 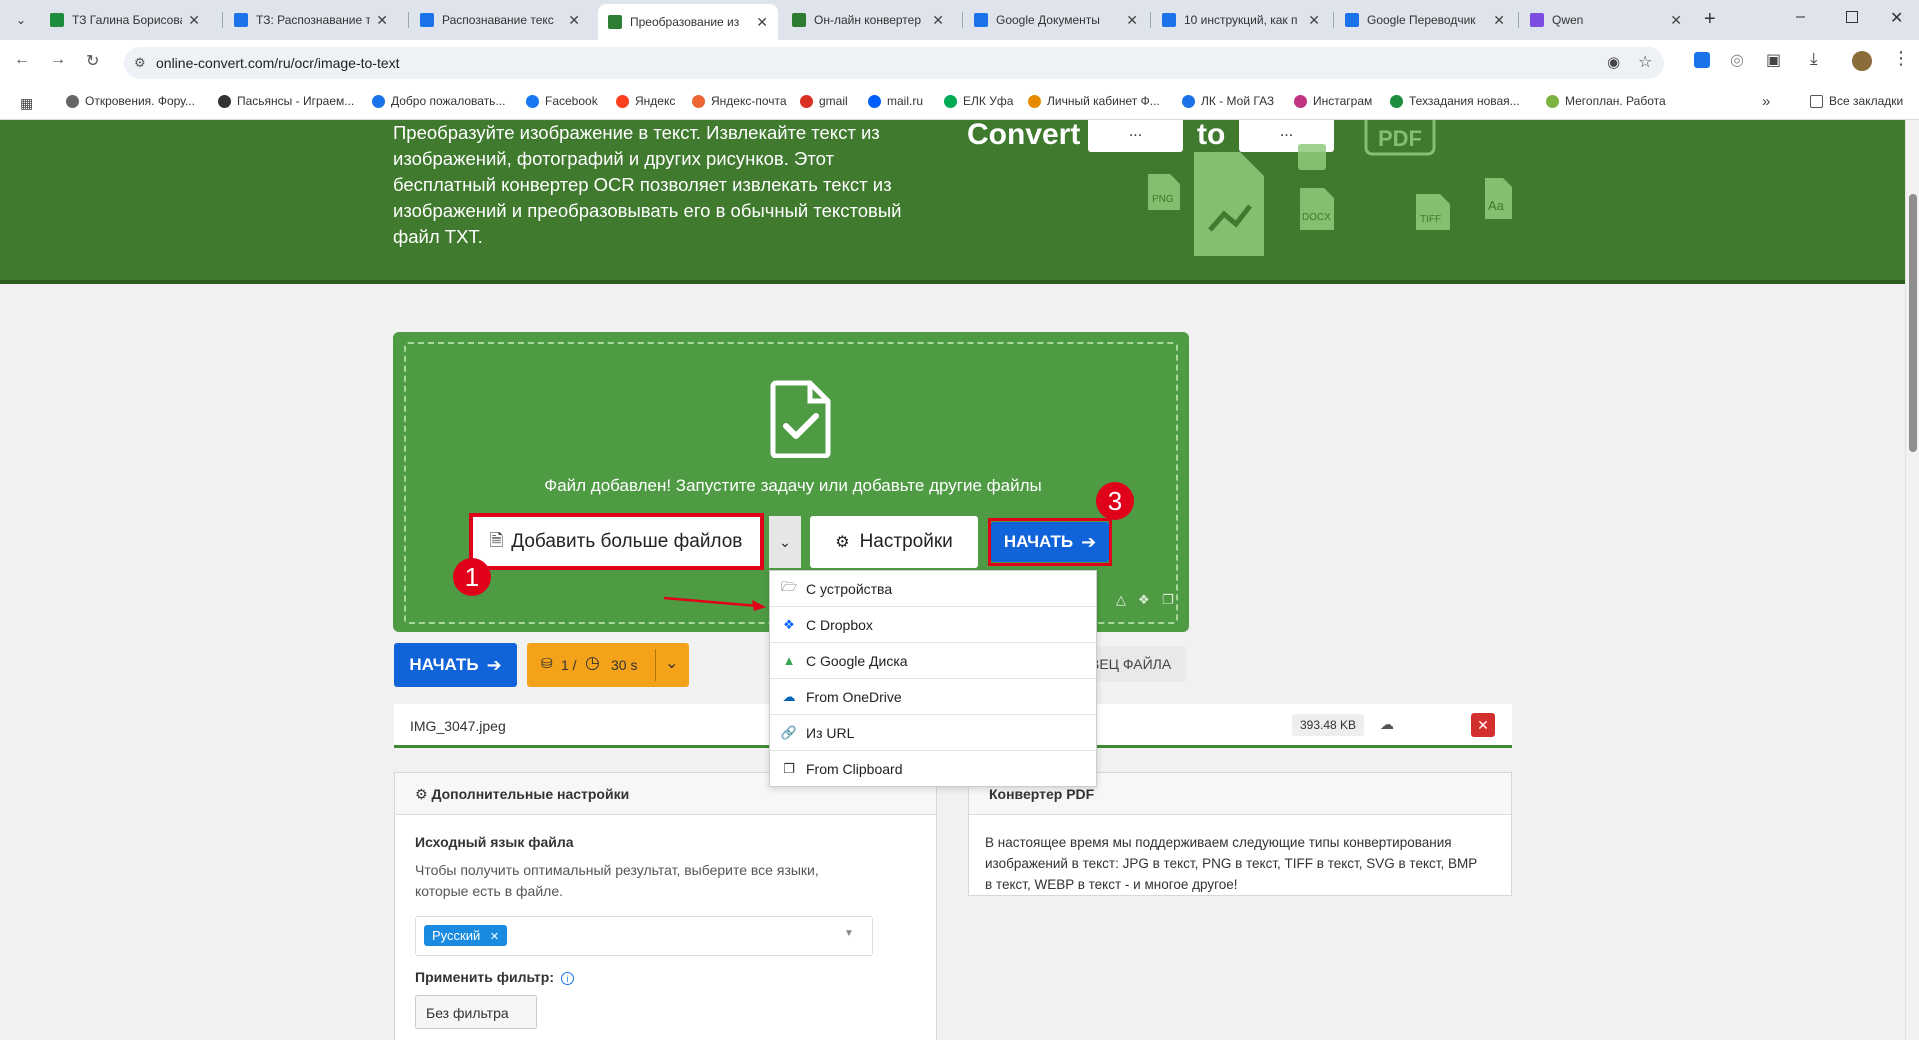 What do you see at coordinates (26, 103) in the screenshot?
I see `apps-icon: ▦` at bounding box center [26, 103].